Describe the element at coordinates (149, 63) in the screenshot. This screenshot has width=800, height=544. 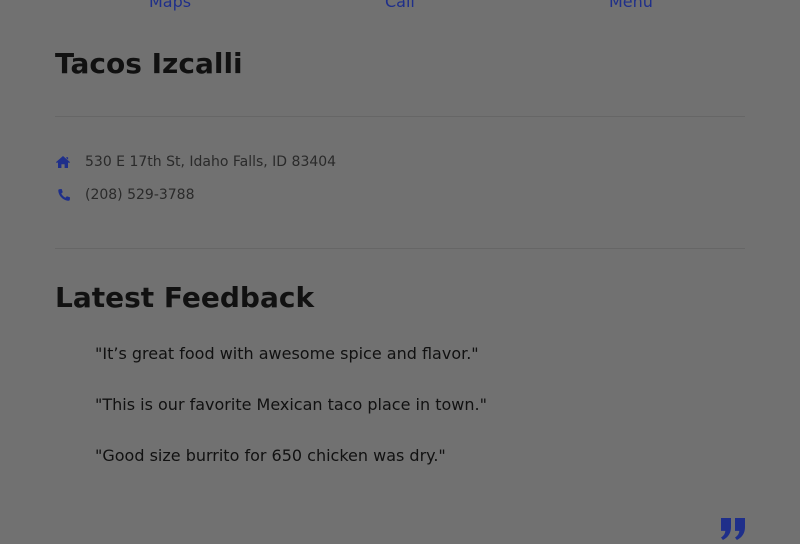
I see `restaurant-name: Tacos Izcalli` at that location.